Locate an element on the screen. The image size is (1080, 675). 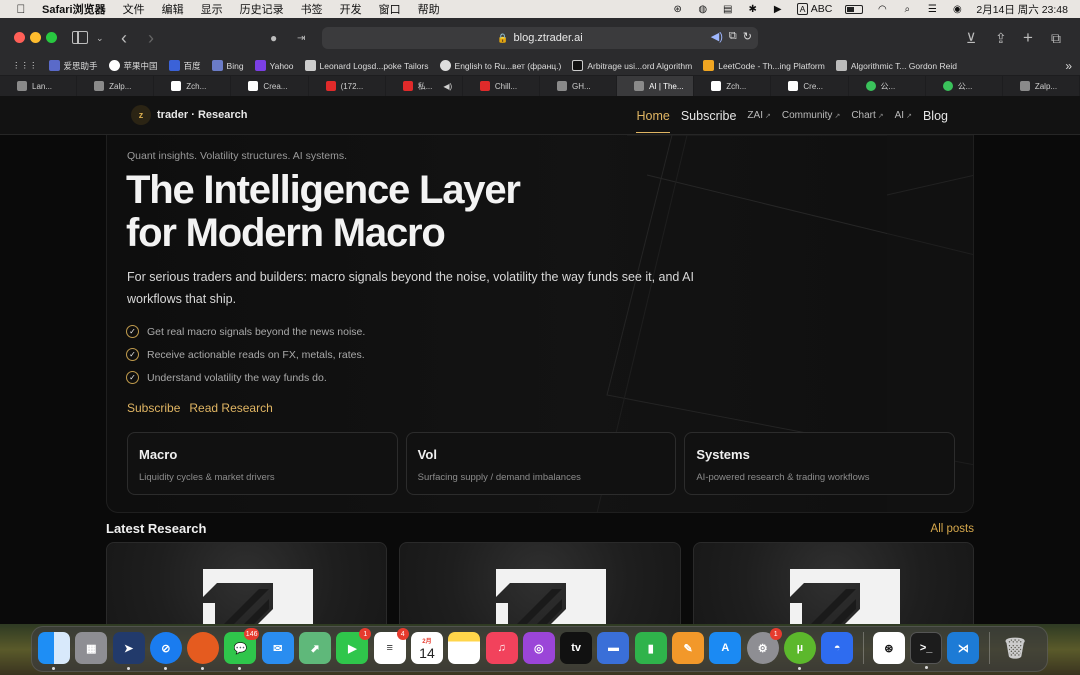
audio-icon: ◀) is located at coordinates (717, 36).